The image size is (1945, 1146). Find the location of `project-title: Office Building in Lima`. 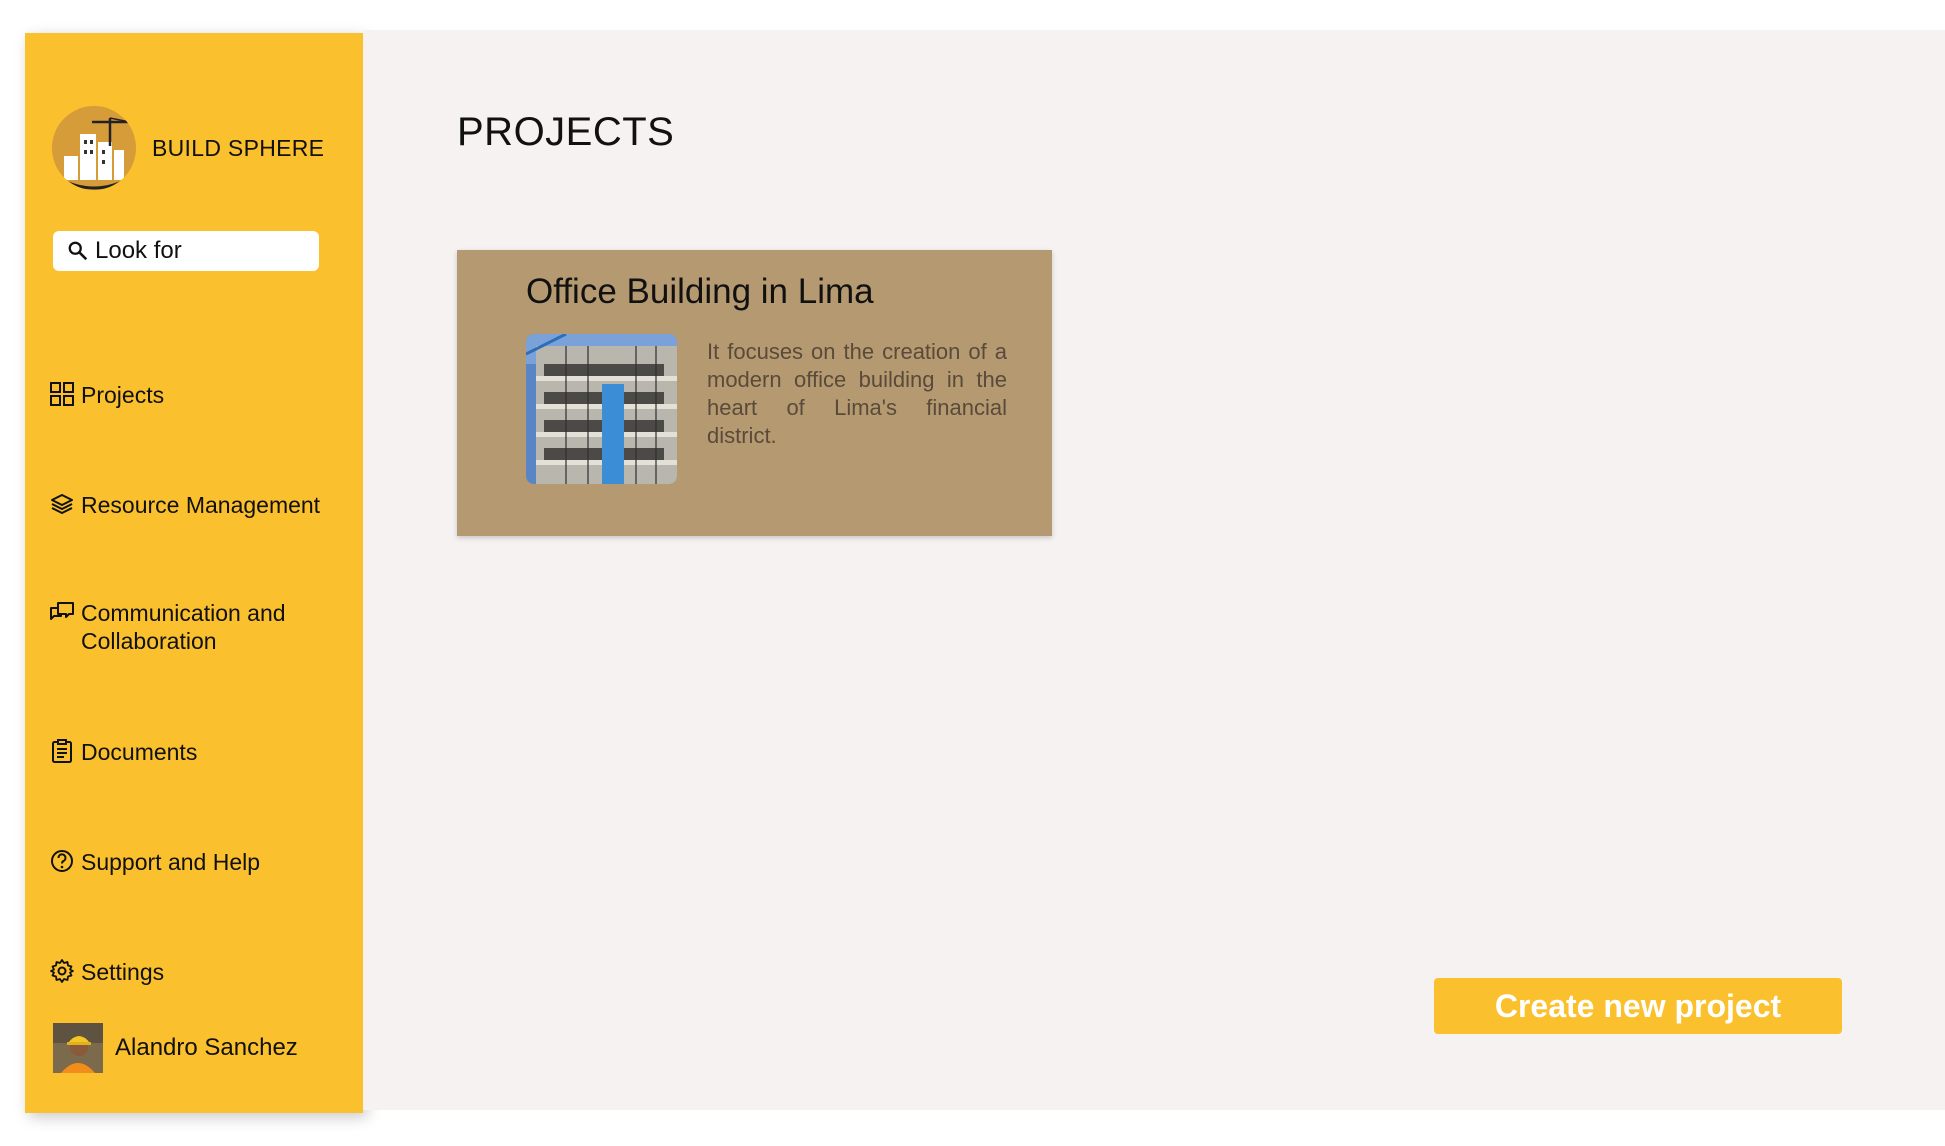

project-title: Office Building in Lima is located at coordinates (700, 291).